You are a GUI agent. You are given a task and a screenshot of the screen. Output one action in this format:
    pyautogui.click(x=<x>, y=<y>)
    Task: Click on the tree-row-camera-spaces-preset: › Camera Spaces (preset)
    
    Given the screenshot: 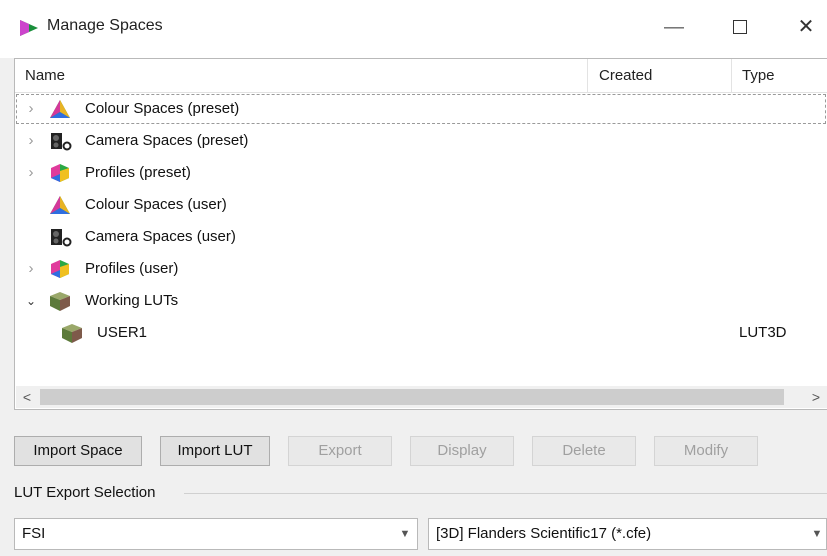 What is the action you would take?
    pyautogui.click(x=421, y=141)
    